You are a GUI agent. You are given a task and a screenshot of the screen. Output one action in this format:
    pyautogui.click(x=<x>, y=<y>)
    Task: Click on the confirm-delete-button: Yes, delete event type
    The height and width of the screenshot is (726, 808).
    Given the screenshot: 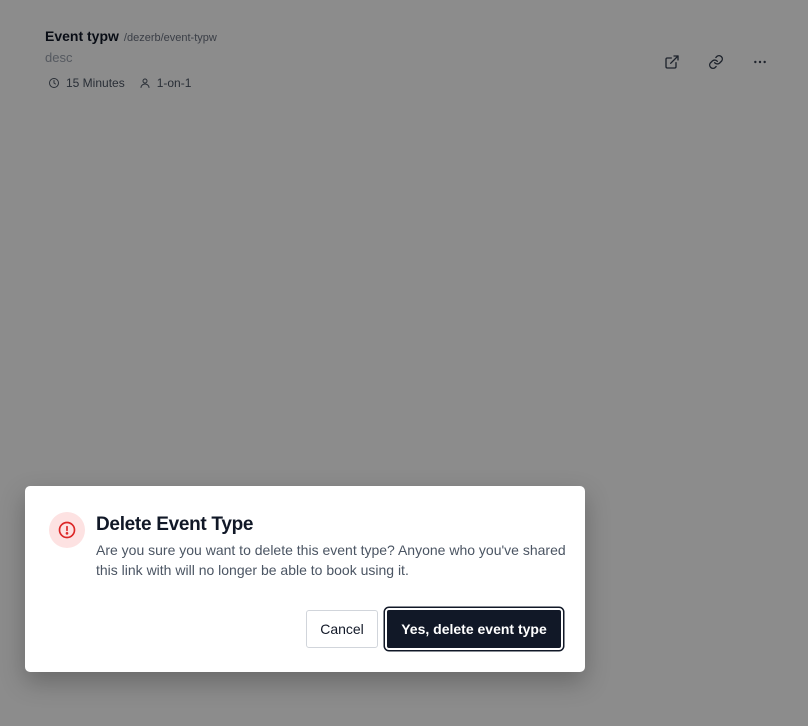 What is the action you would take?
    pyautogui.click(x=474, y=629)
    